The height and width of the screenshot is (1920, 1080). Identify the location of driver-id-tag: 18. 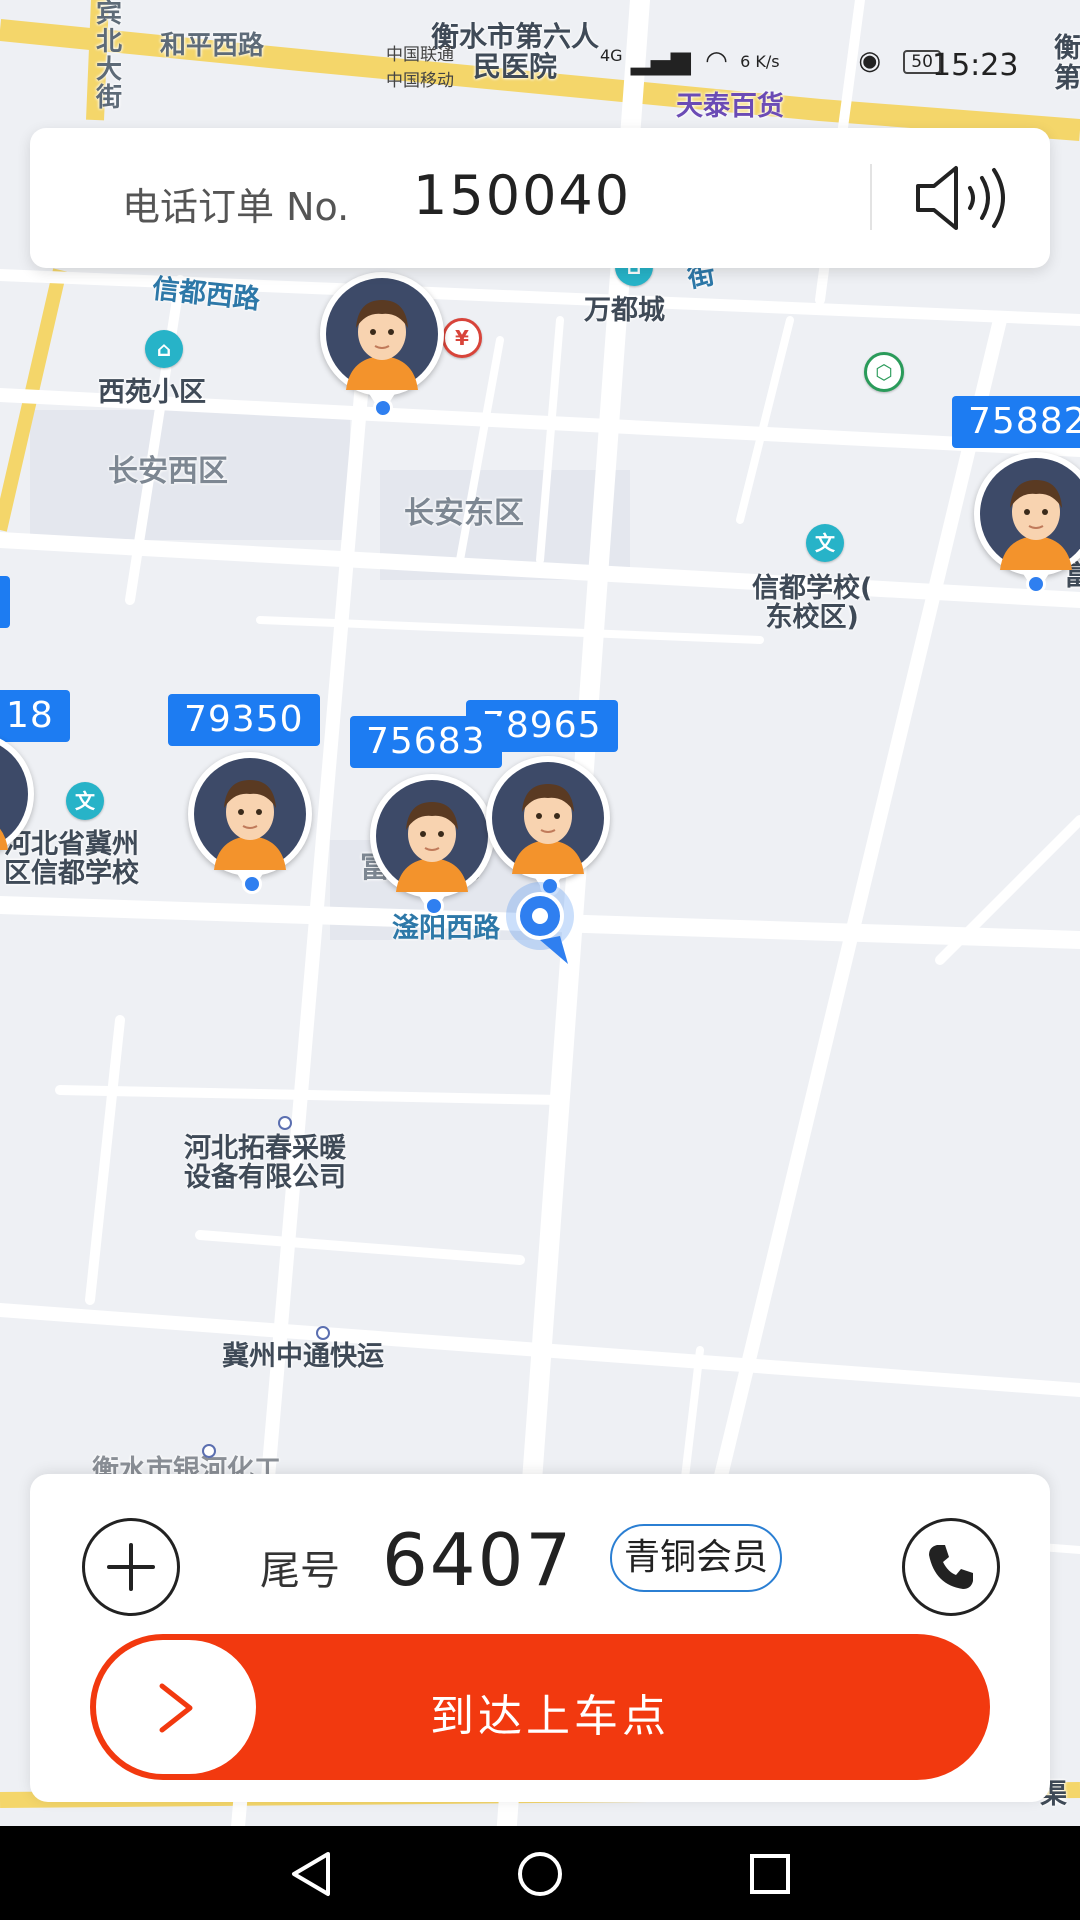
(35, 716).